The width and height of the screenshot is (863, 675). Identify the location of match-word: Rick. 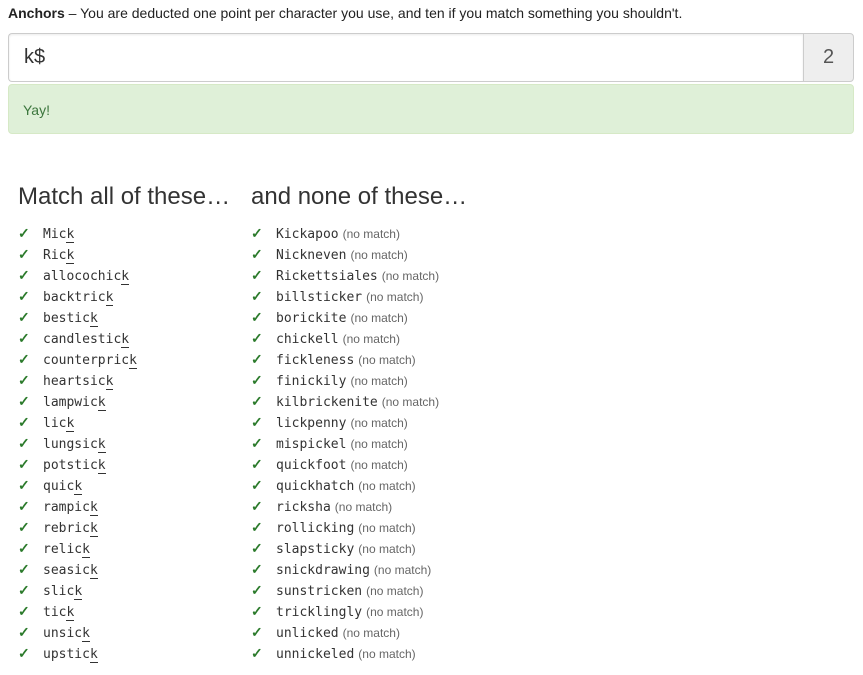
(59, 256).